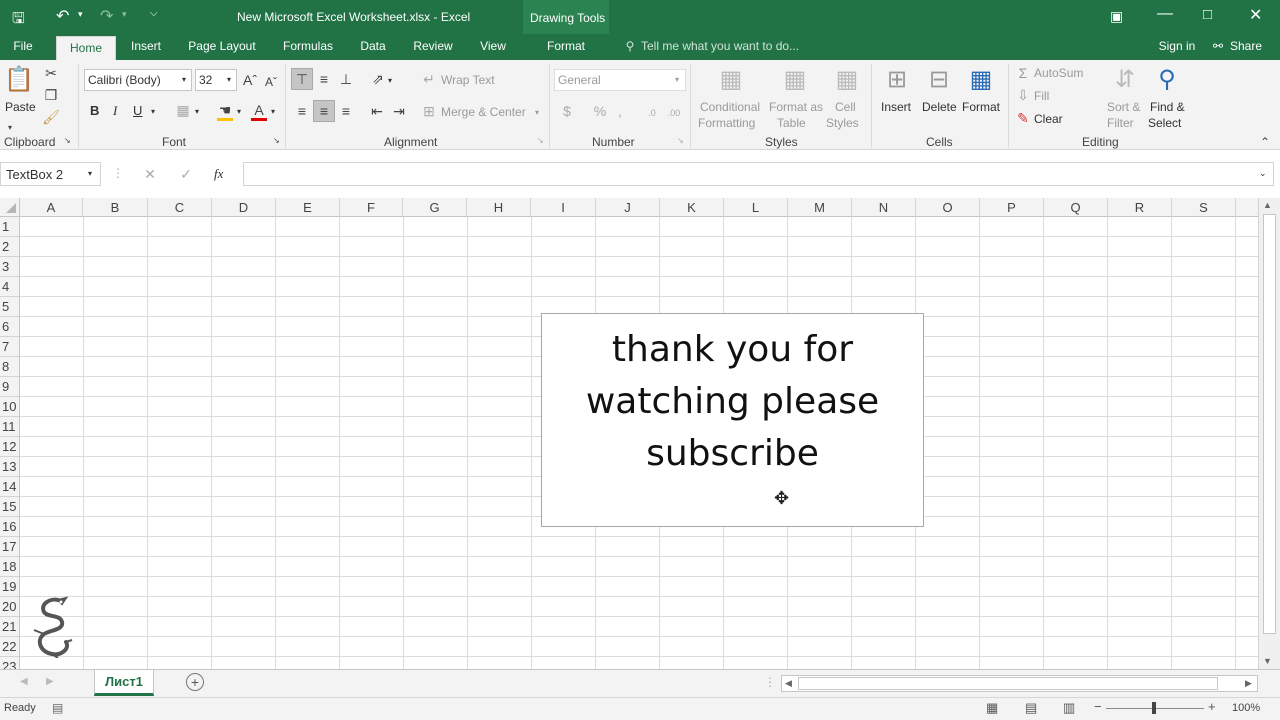  Describe the element at coordinates (540, 141) in the screenshot. I see `alignment-launcher-icon: ↘` at that location.